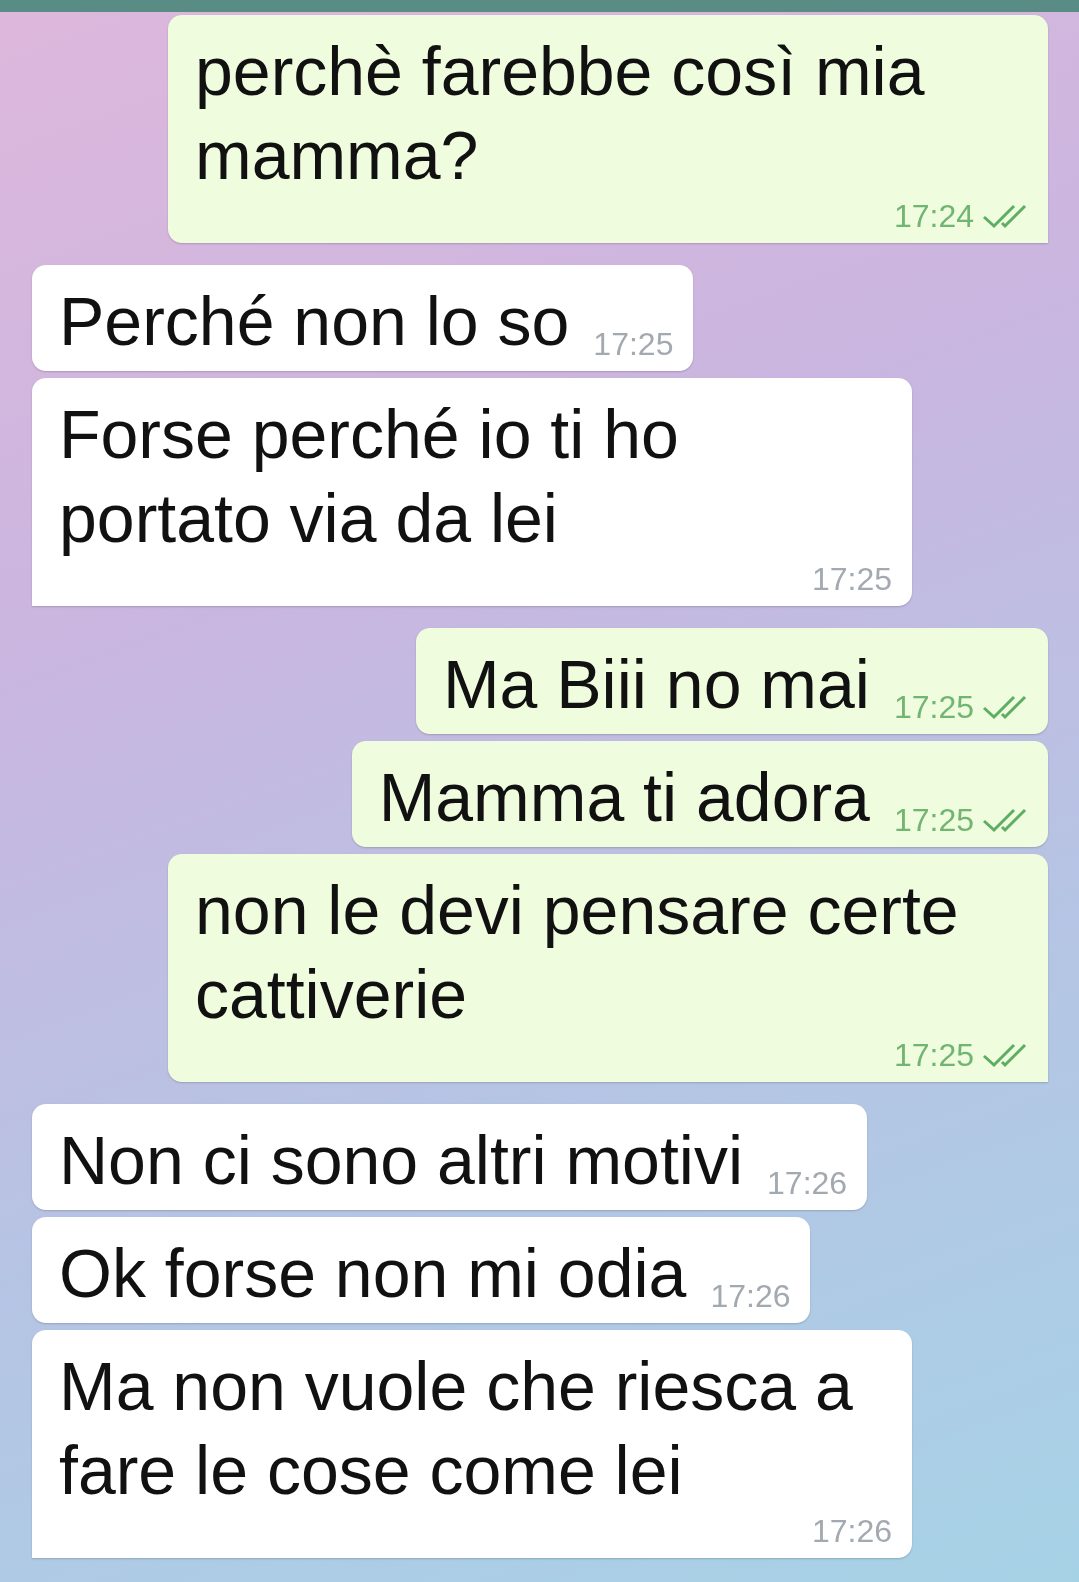  I want to click on message-bubble: Perché non lo so 17:25, so click(363, 318).